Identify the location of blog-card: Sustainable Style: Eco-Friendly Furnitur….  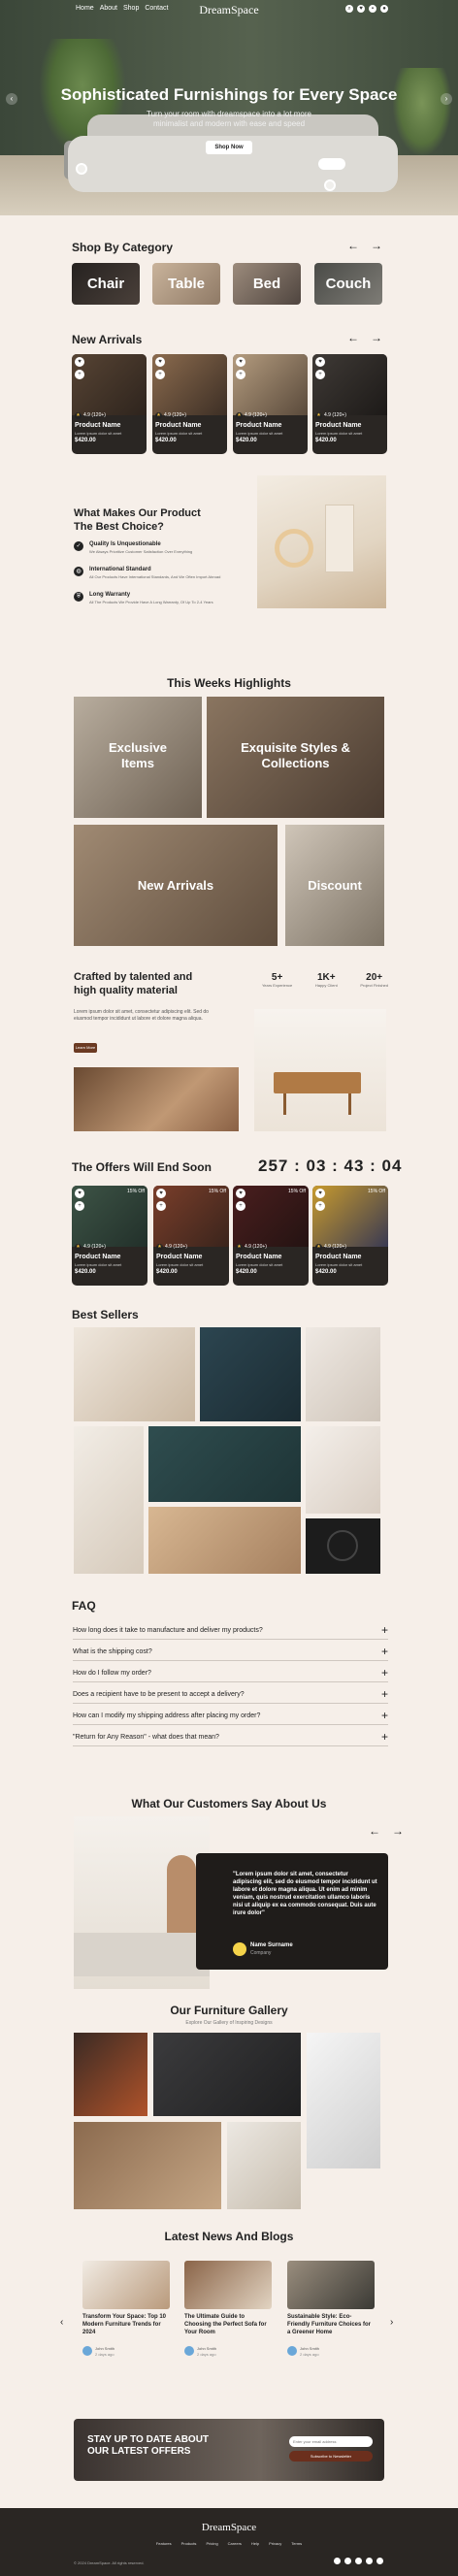
(331, 2313).